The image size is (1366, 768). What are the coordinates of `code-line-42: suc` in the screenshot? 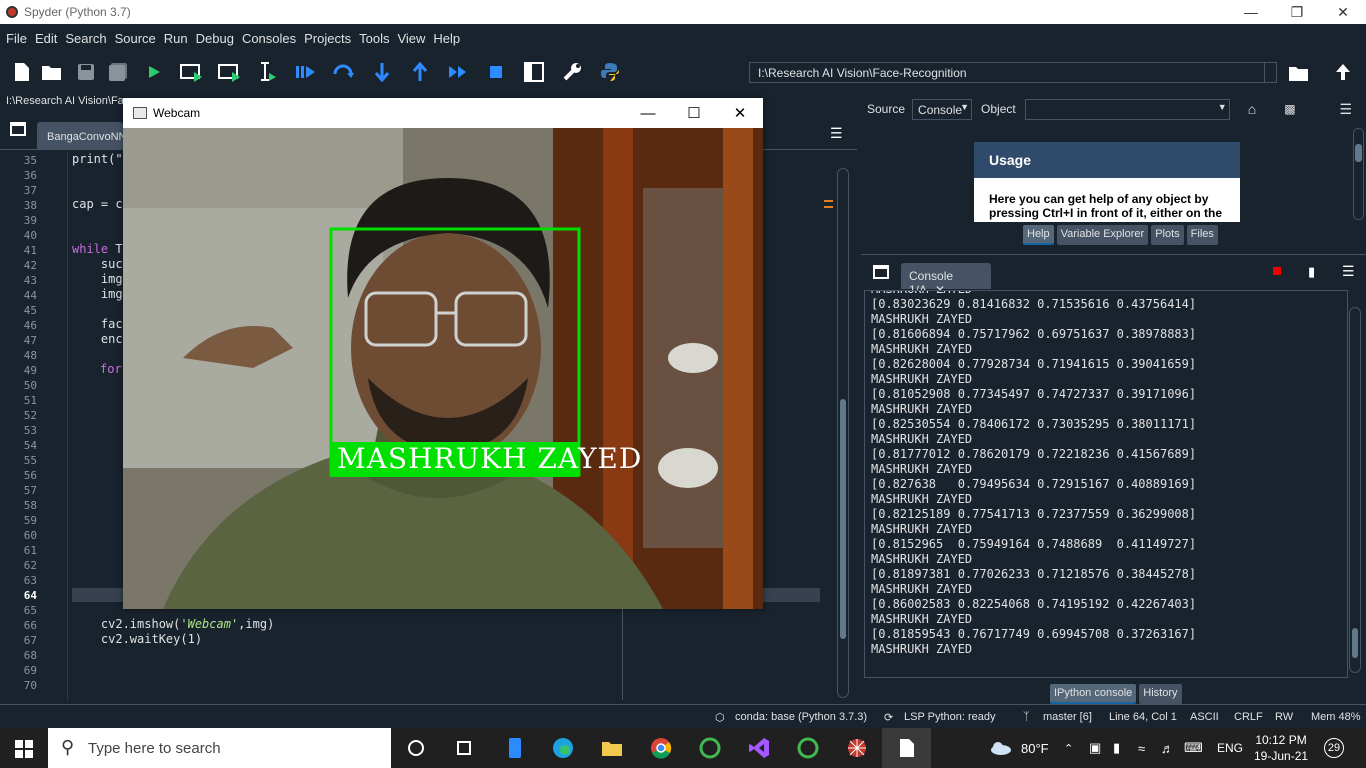 It's located at (97, 264).